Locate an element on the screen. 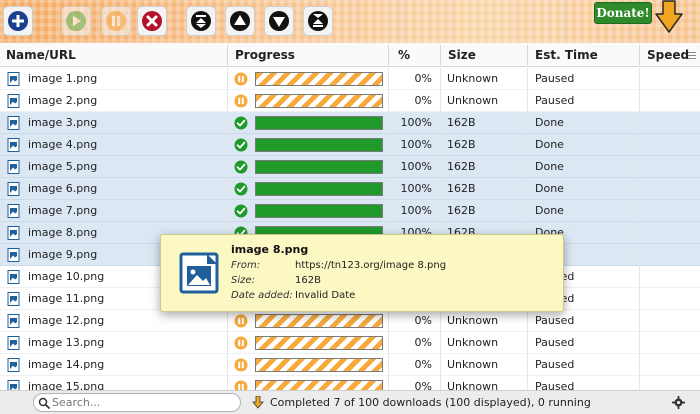 The width and height of the screenshot is (700, 414). download-row: image 6.png 100% 162B Done is located at coordinates (350, 189).